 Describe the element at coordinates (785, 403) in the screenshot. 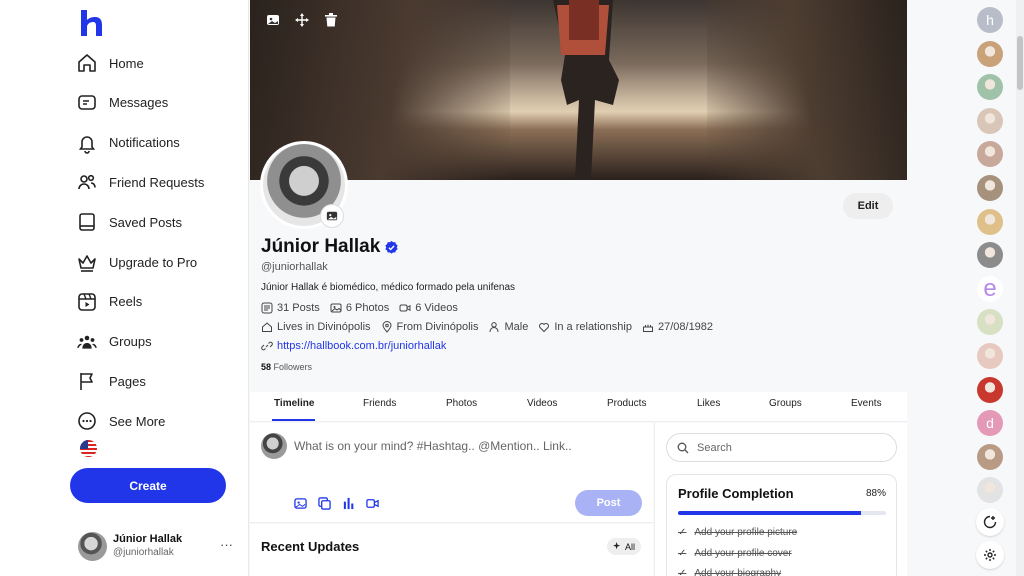

I see `tab-groups: Groups` at that location.